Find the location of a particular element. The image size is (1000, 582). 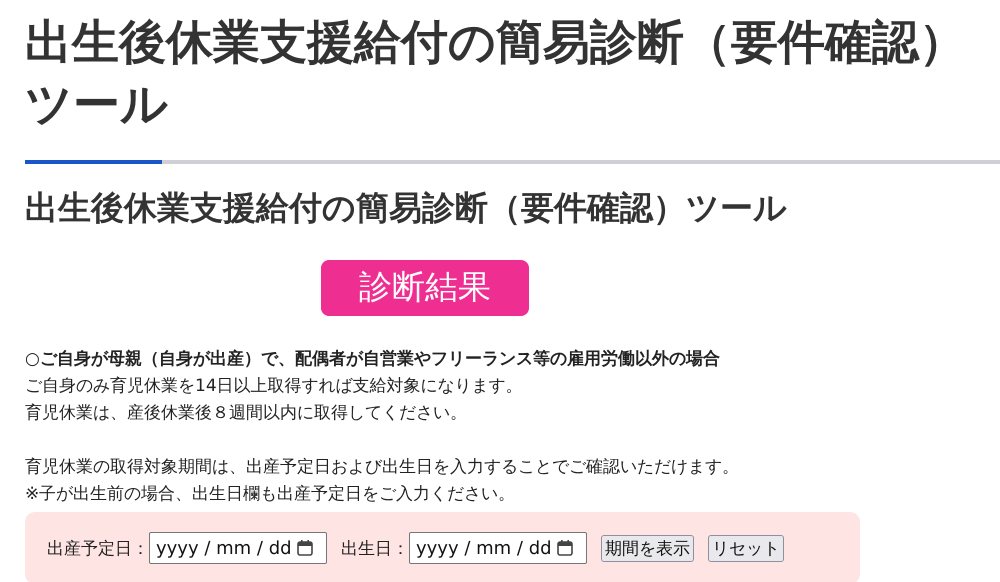

field-label: 出産予定日： is located at coordinates (98, 549).